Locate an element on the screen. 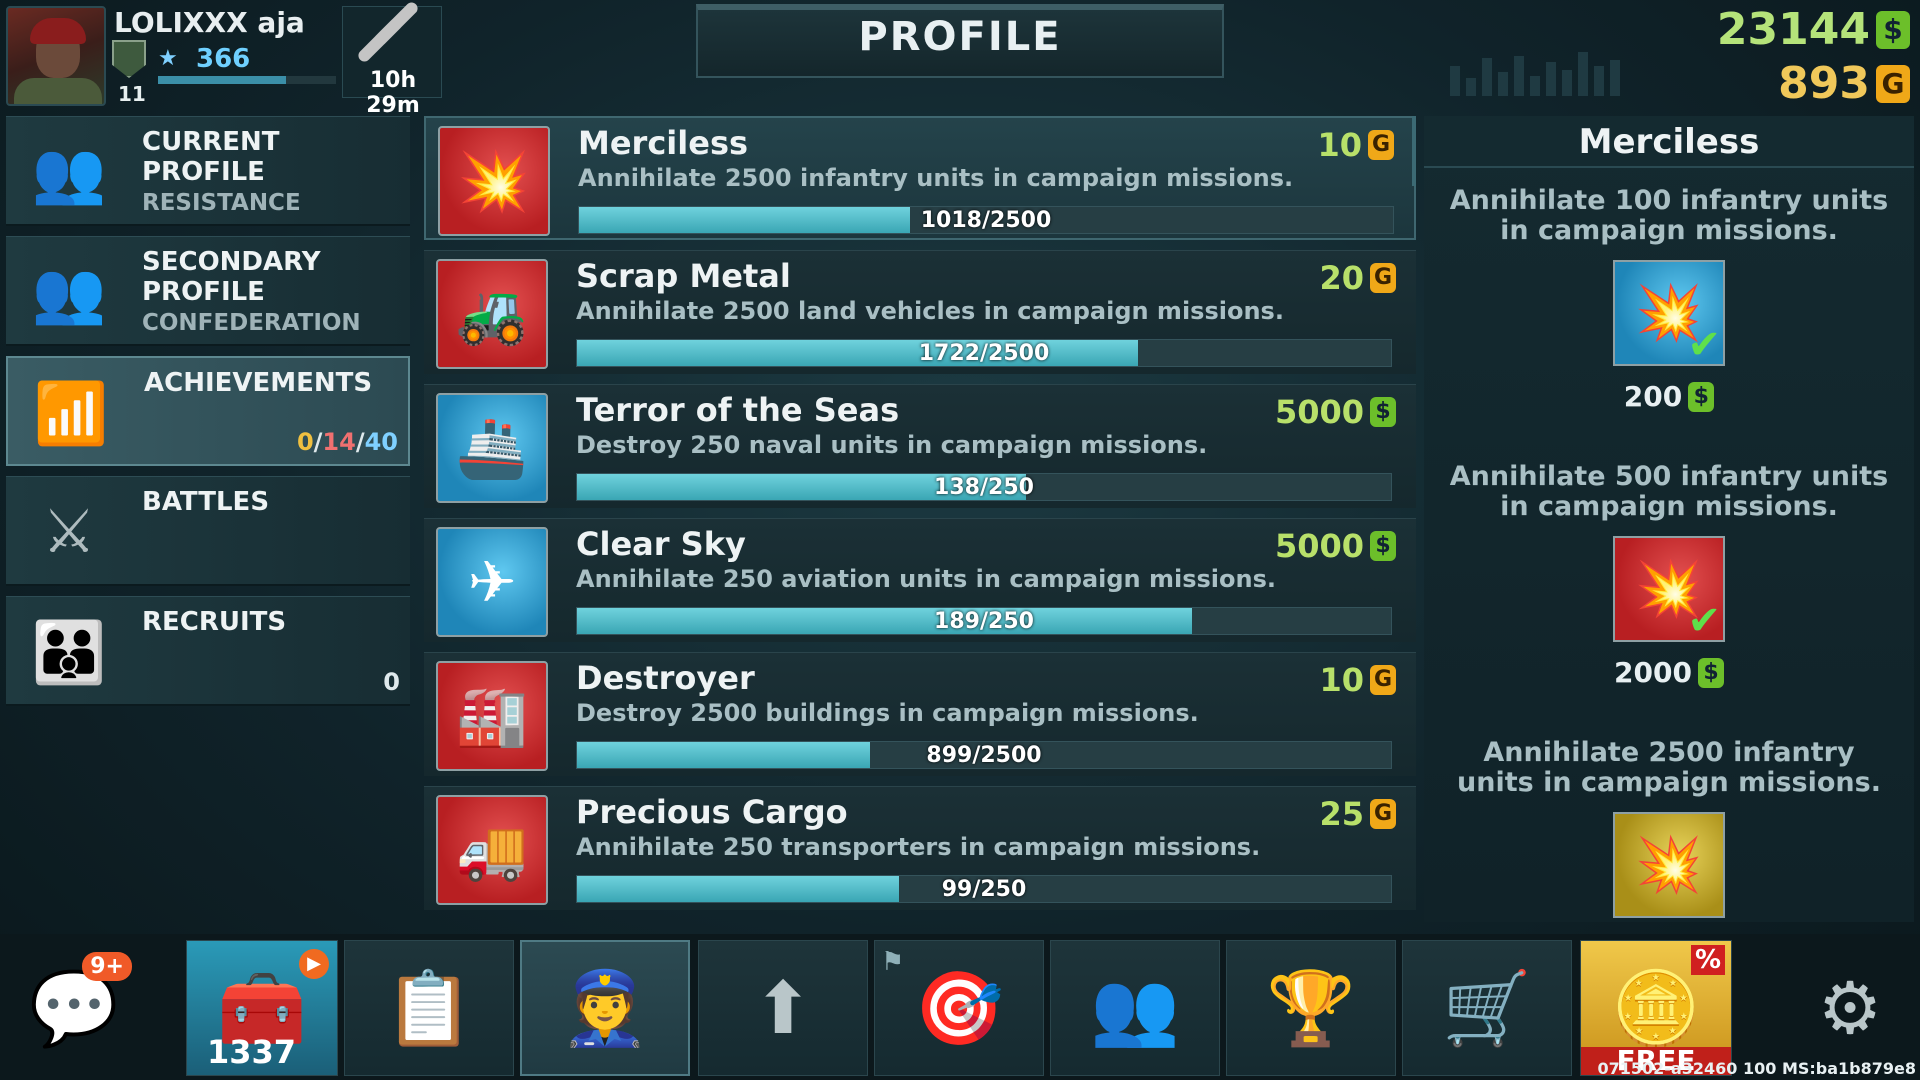 The height and width of the screenshot is (1080, 1920). xp-progress-bar is located at coordinates (247, 80).